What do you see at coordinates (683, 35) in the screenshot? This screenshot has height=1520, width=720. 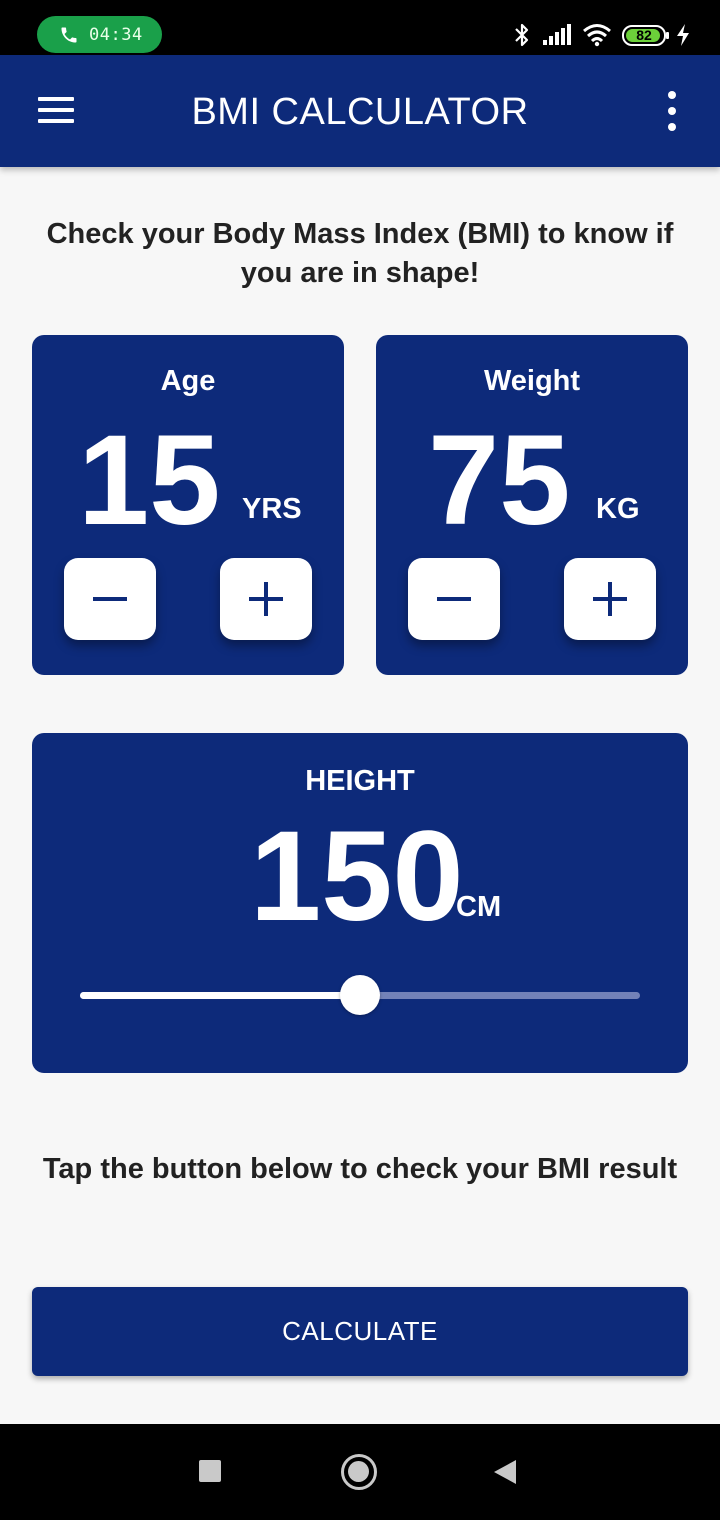 I see `charging-icon` at bounding box center [683, 35].